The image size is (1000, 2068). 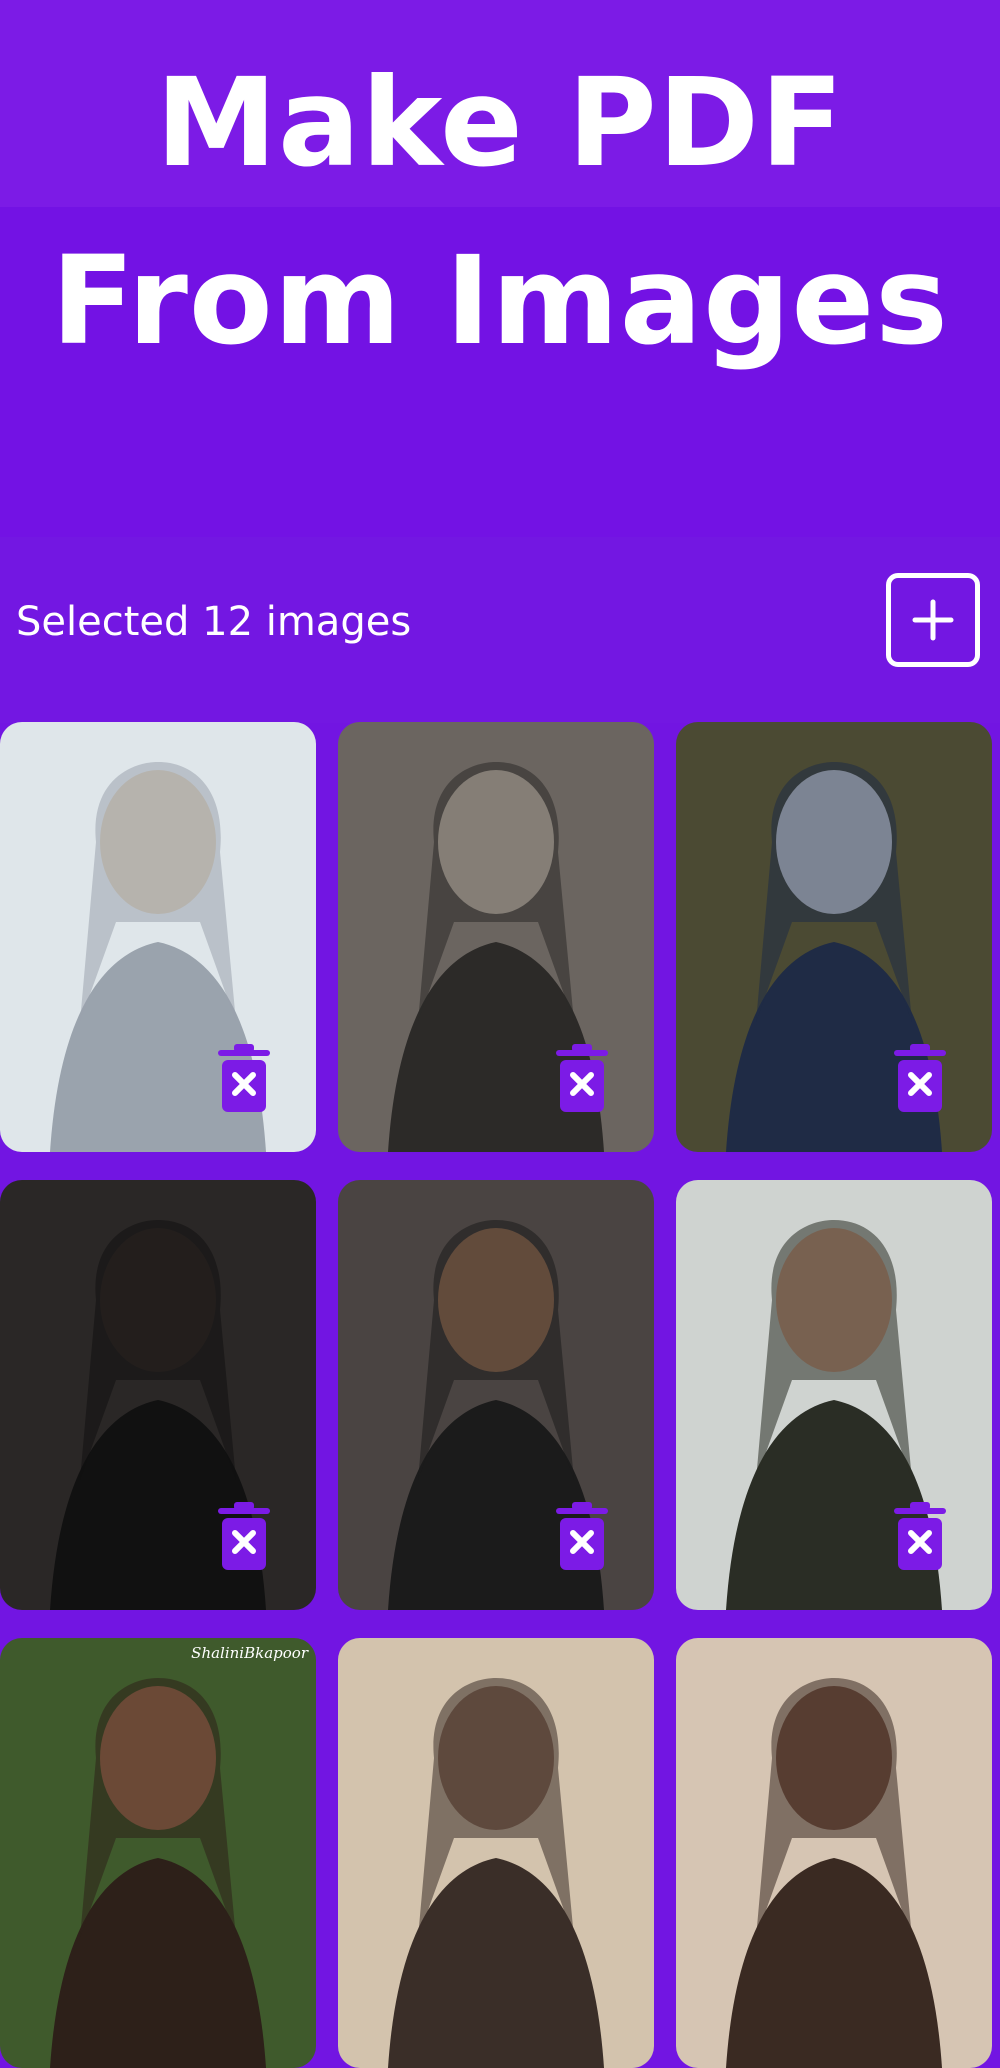 I want to click on hero-title-line-1: Make PDF, so click(x=500, y=123).